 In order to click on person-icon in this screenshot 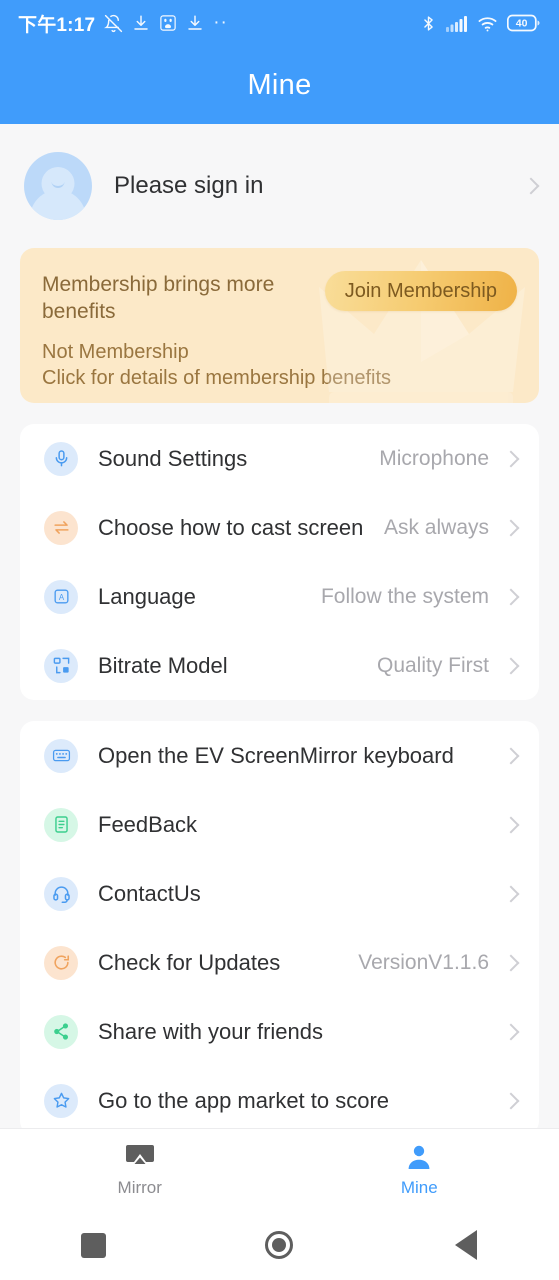, I will do `click(419, 1157)`.